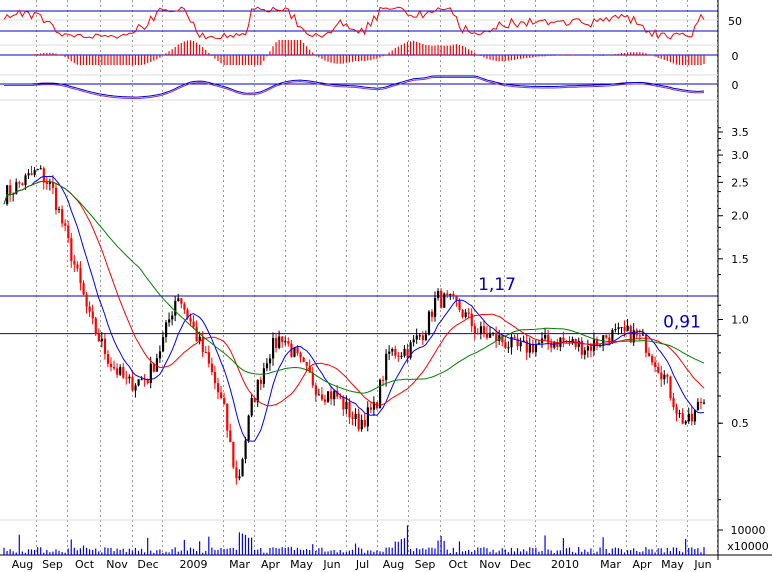 This screenshot has width=772, height=572. I want to click on x-tick-label: Oct, so click(458, 564).